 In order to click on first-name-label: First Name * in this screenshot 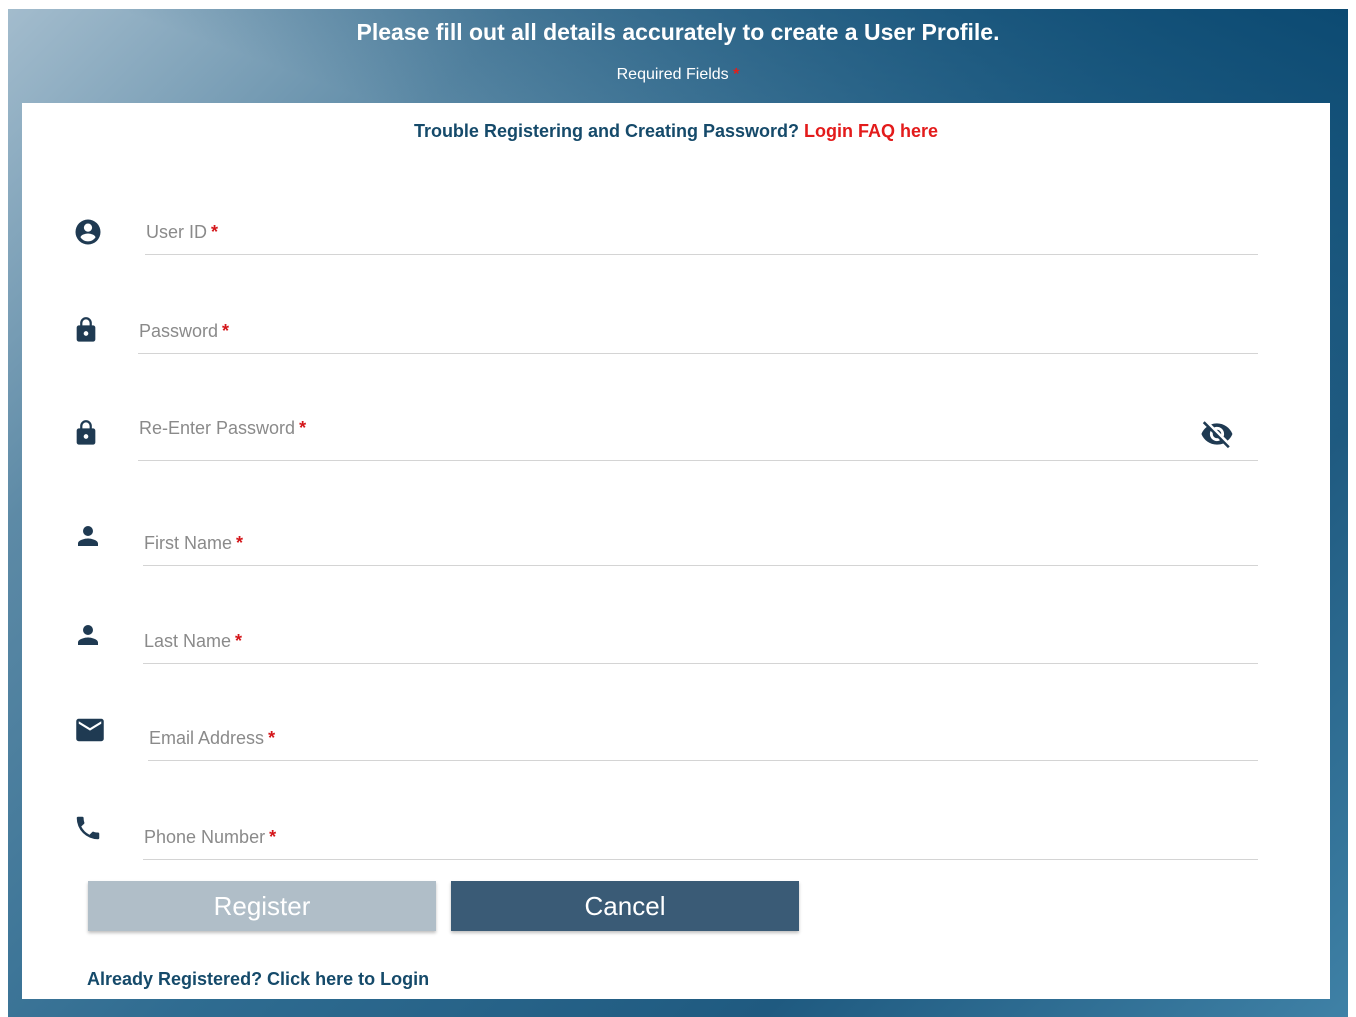, I will do `click(194, 543)`.